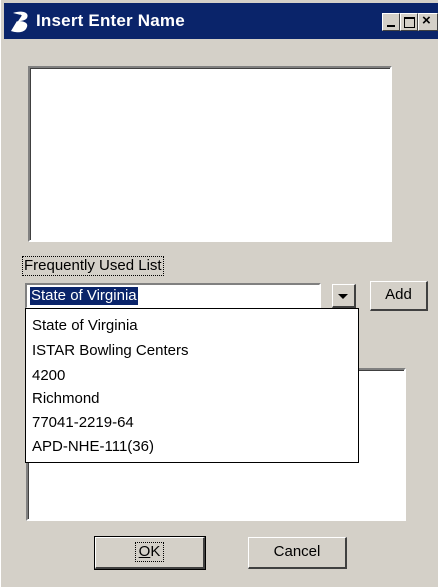 The image size is (438, 587). Describe the element at coordinates (85, 326) in the screenshot. I see `list-item: State of Virginia` at that location.